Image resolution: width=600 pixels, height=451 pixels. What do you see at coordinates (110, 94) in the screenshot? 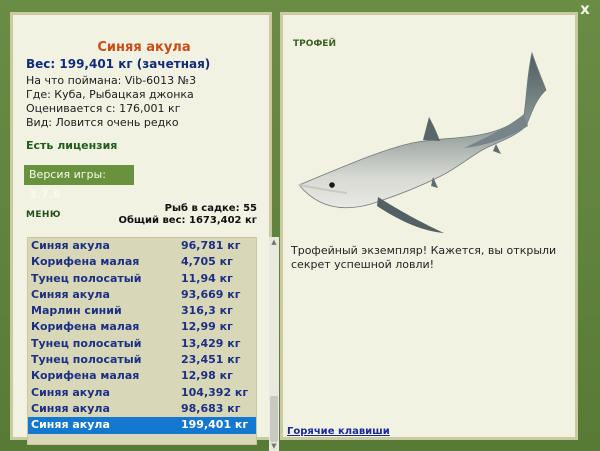
I see `location-info: Где: Куба, Рыбацкая джонка` at bounding box center [110, 94].